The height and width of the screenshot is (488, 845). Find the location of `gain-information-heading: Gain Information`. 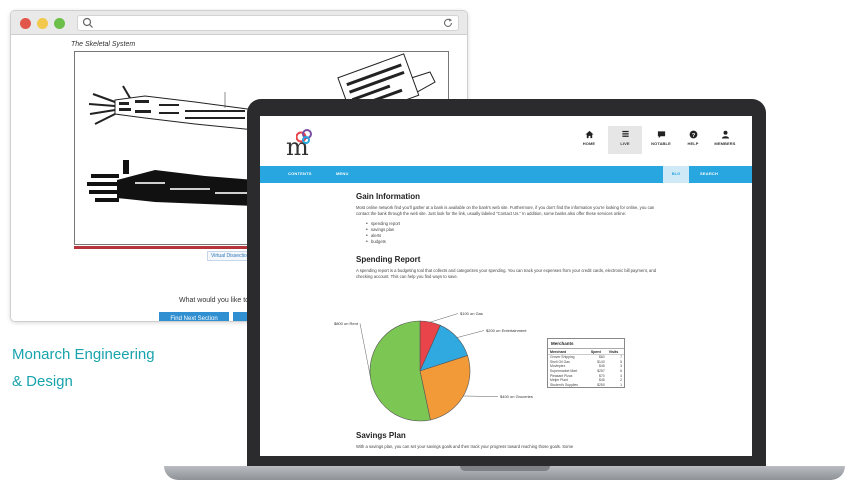

gain-information-heading: Gain Information is located at coordinates (388, 196).